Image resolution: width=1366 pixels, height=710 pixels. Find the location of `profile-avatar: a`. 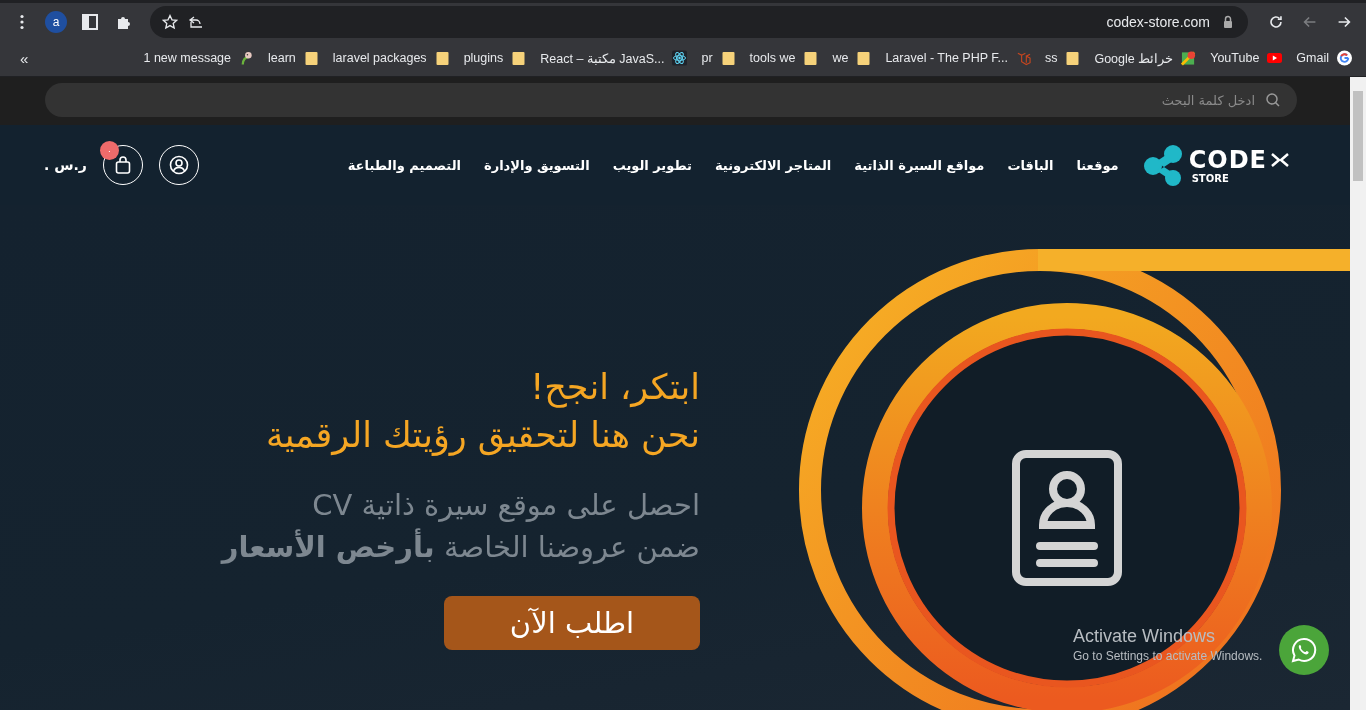

profile-avatar: a is located at coordinates (56, 21).